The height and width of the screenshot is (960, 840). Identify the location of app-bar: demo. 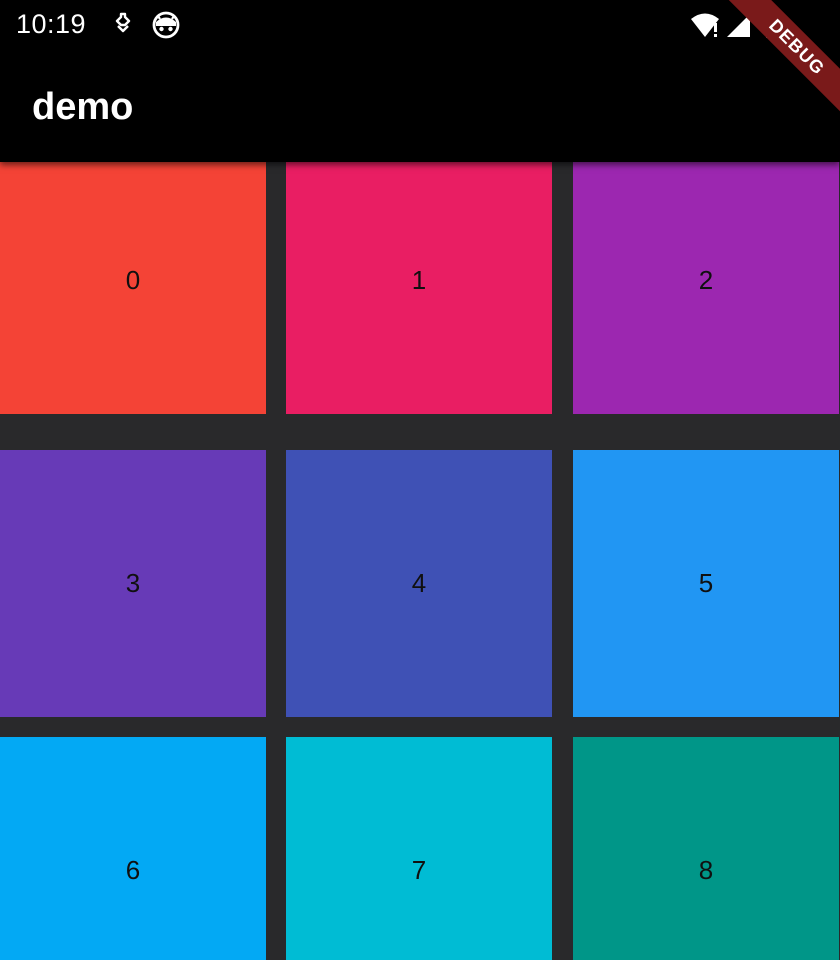
(420, 107).